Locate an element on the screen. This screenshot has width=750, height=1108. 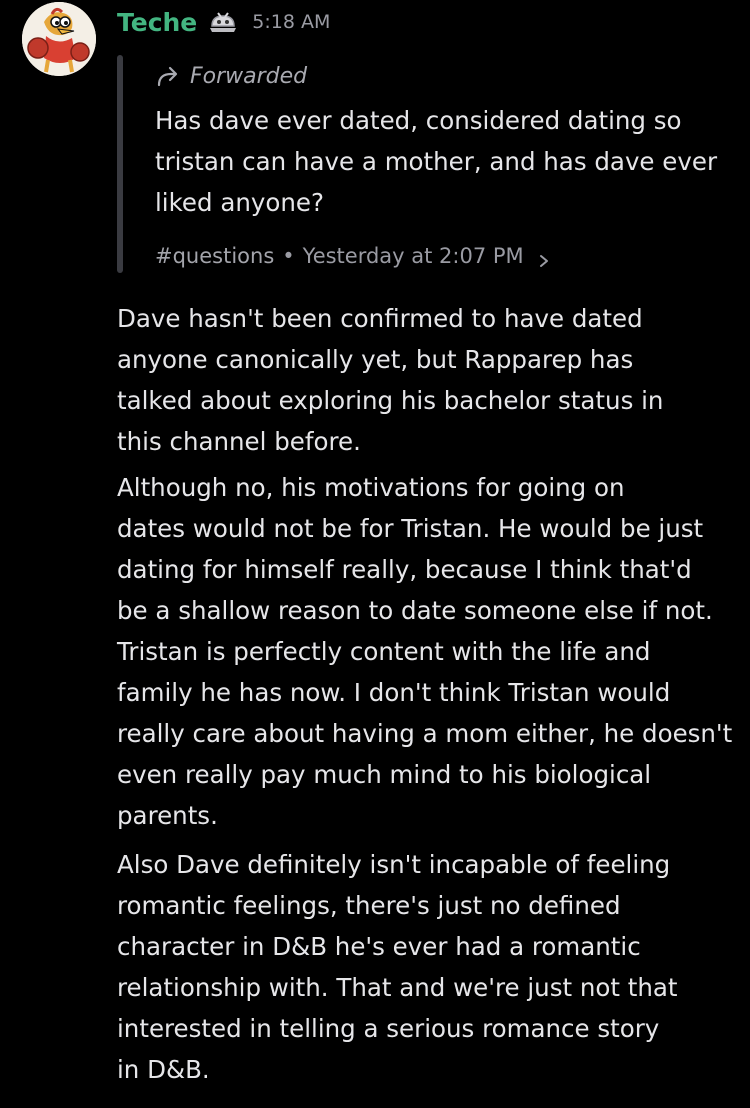
forward-quote-bar is located at coordinates (120, 164).